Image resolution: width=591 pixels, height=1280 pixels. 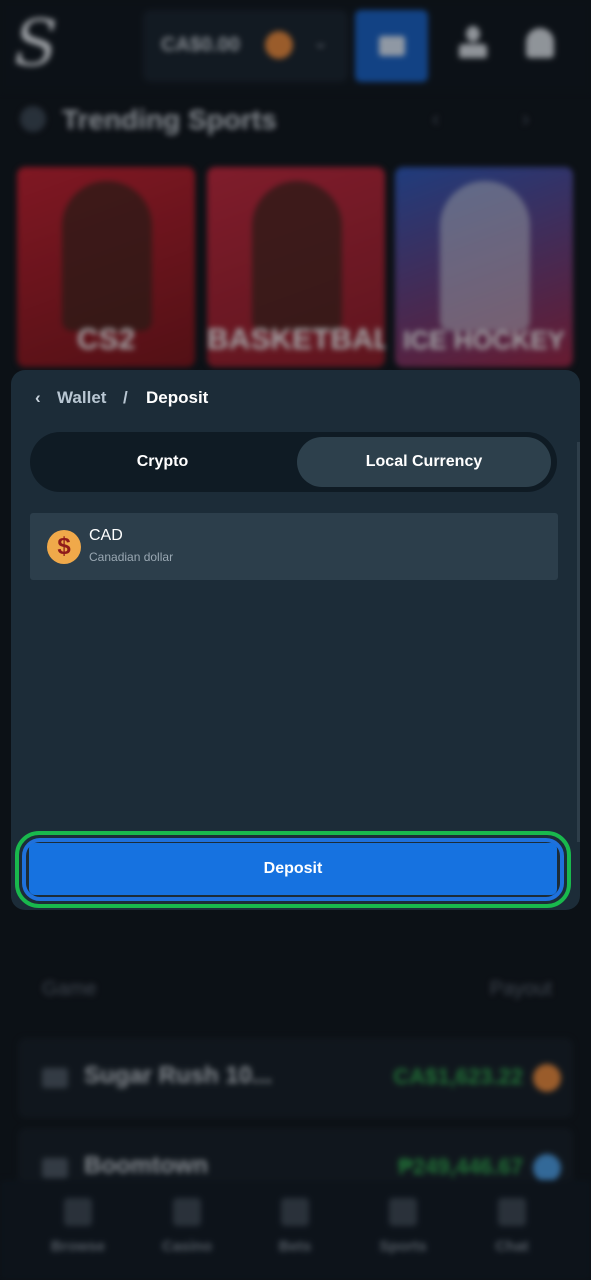 I want to click on currency-name: Canadian dollar, so click(x=131, y=557).